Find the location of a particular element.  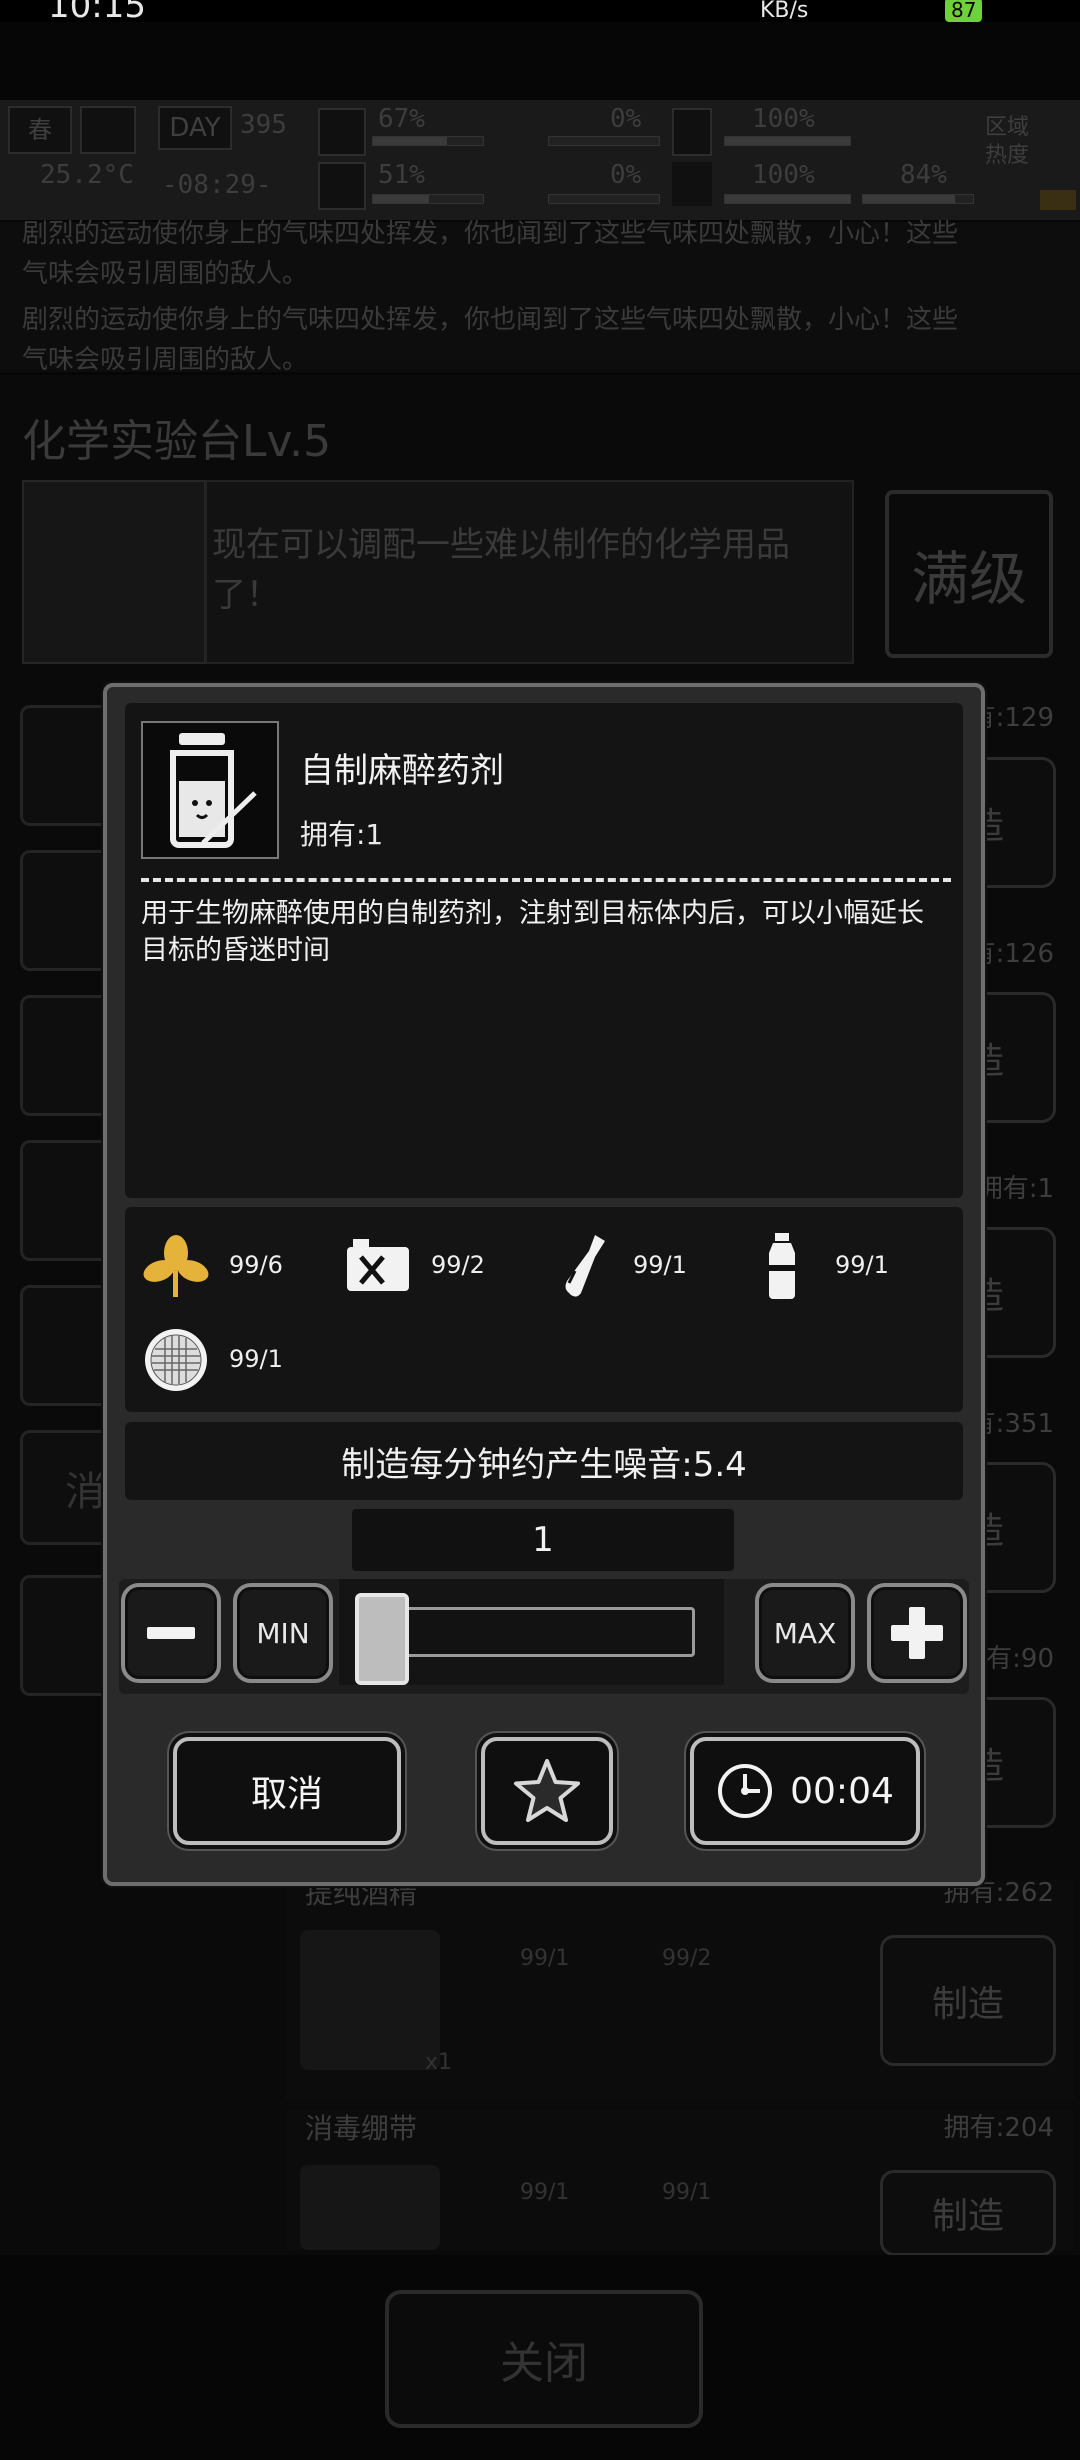

syringe-bottle-icon is located at coordinates (210, 790).